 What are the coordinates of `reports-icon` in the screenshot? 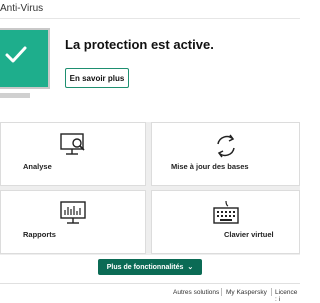 It's located at (73, 212).